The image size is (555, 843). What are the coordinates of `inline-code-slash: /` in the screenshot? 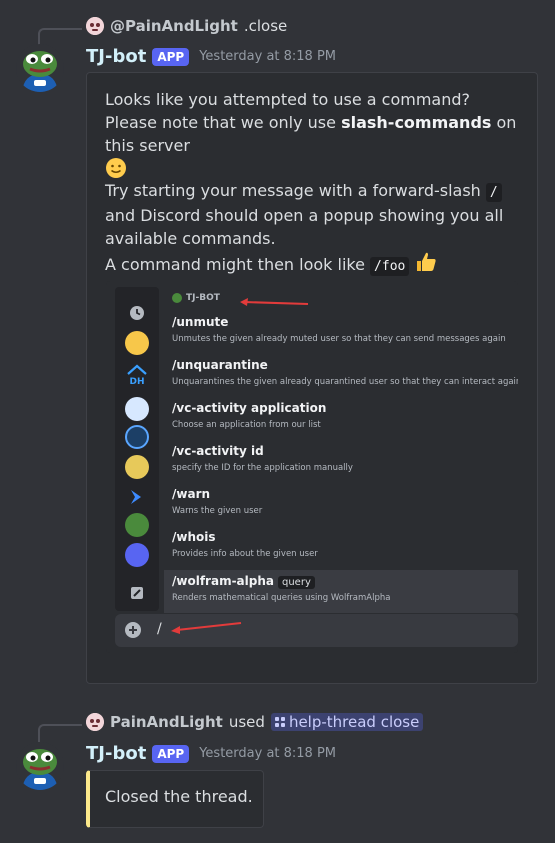 It's located at (493, 192).